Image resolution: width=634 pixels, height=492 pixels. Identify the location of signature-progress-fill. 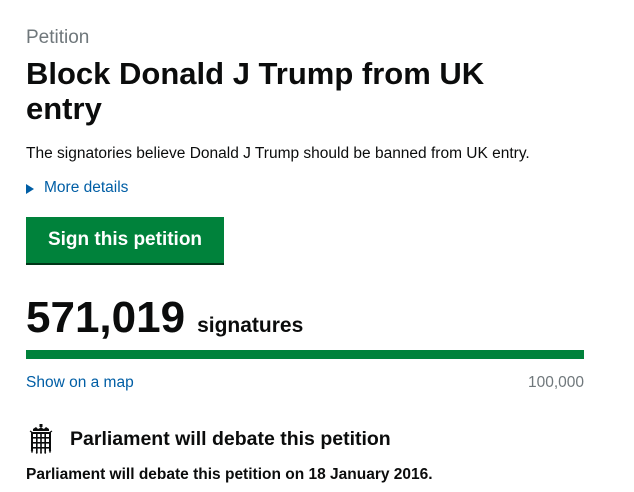
(305, 354).